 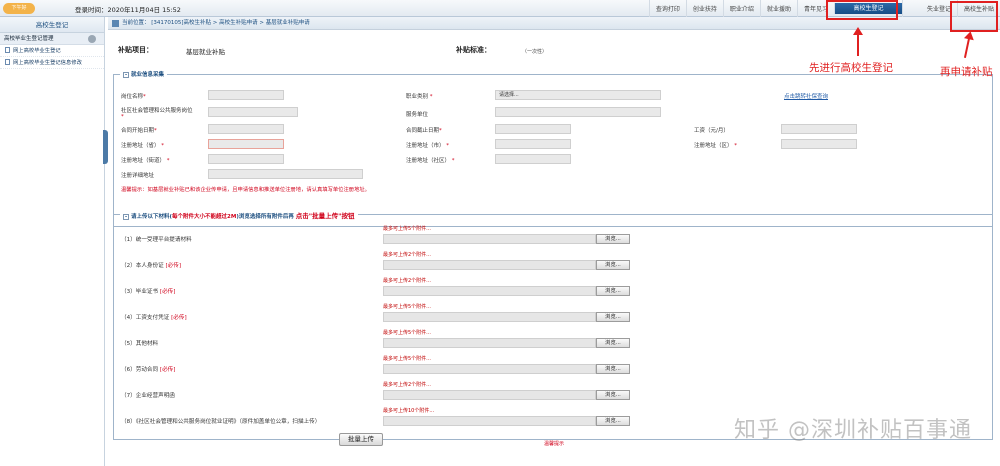 I want to click on reg-detail-label: 注册详细地址, so click(x=138, y=176).